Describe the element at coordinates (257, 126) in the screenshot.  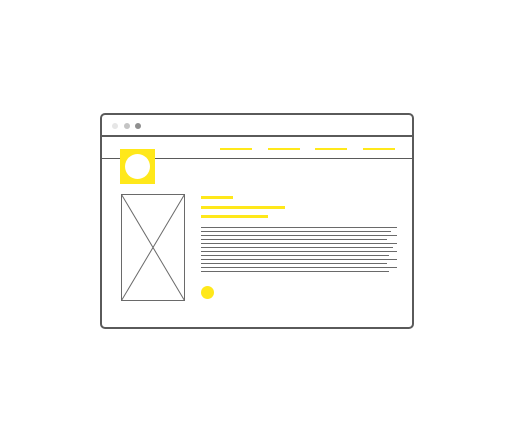
I see `browser-titlebar` at that location.